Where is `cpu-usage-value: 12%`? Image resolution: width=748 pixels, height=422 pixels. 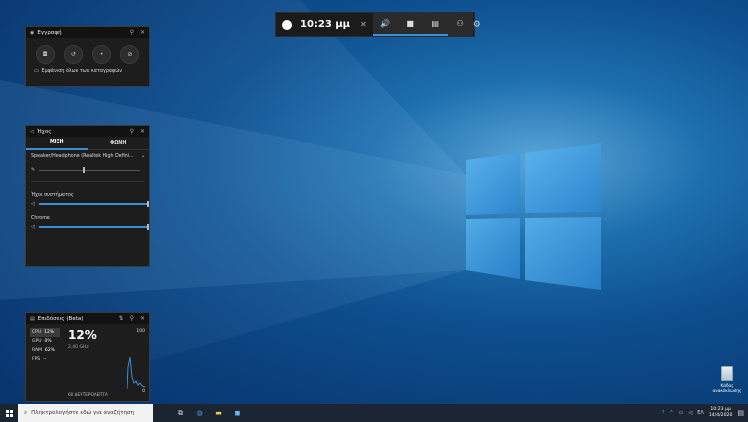 cpu-usage-value: 12% is located at coordinates (82, 335).